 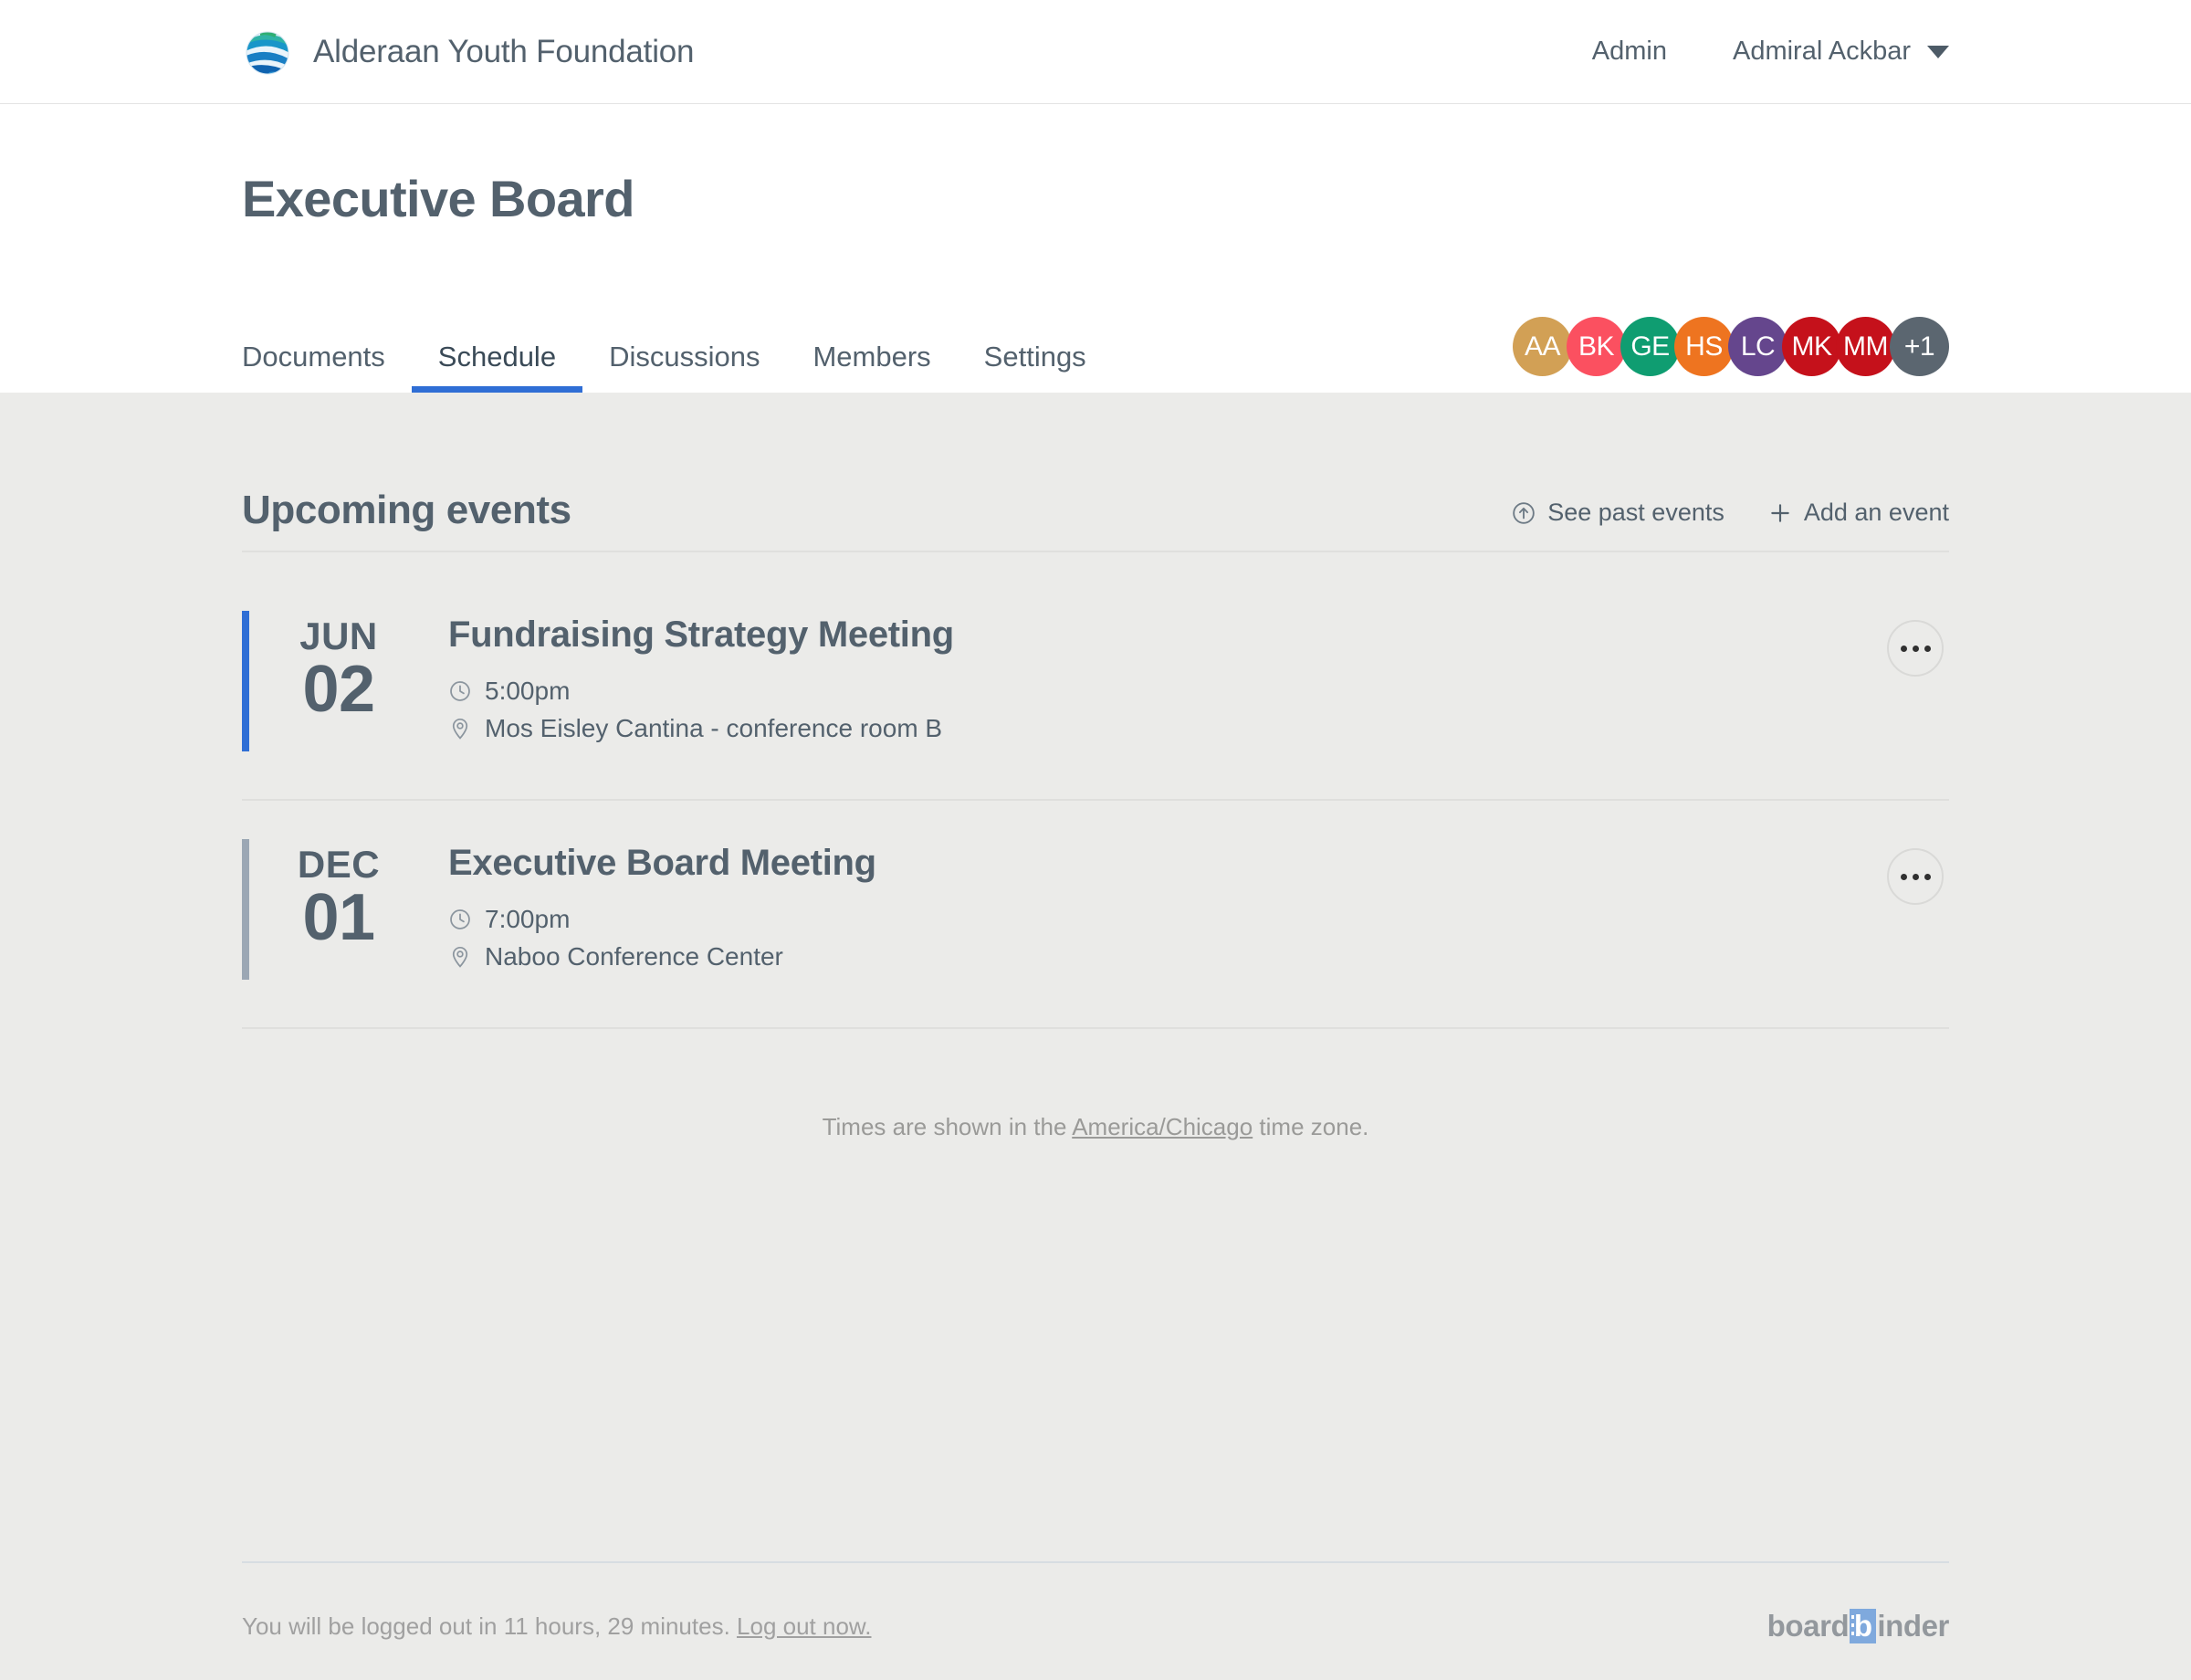 I want to click on event-month: DEC, so click(x=339, y=864).